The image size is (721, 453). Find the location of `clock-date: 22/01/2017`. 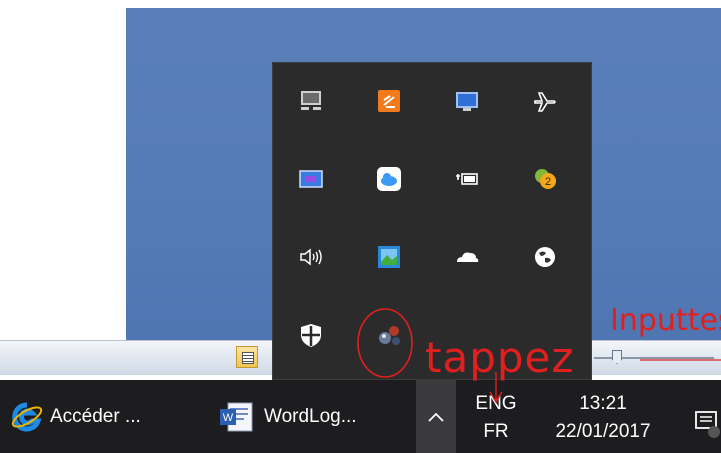

clock-date: 22/01/2017 is located at coordinates (603, 431).